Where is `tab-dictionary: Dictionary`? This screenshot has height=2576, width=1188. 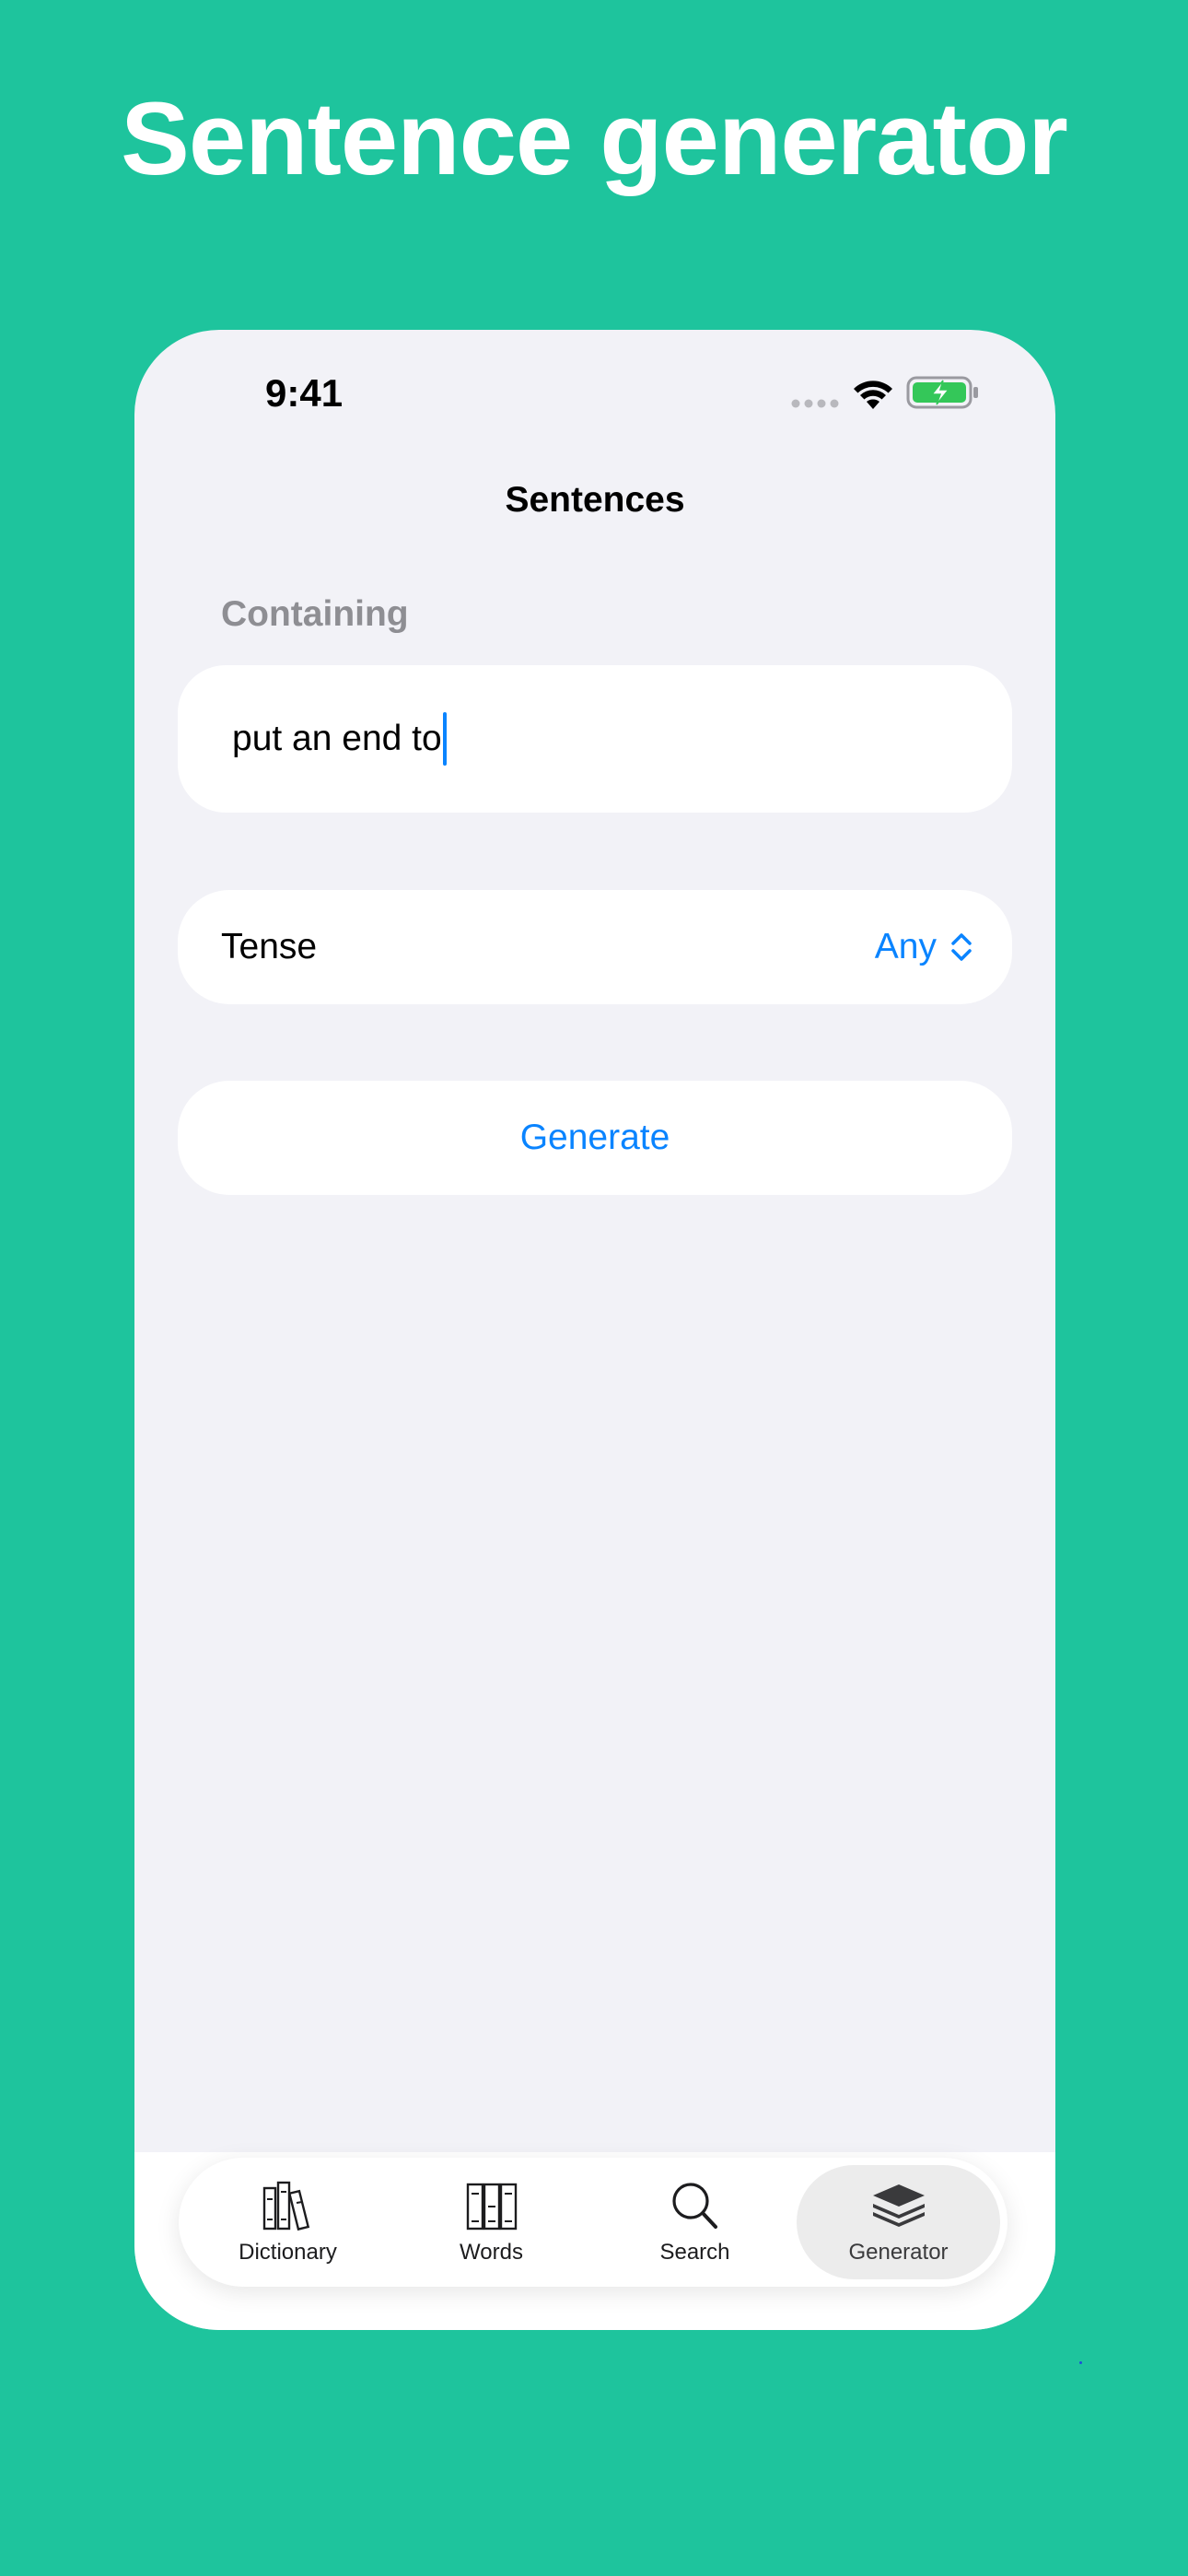
tab-dictionary: Dictionary is located at coordinates (288, 2222).